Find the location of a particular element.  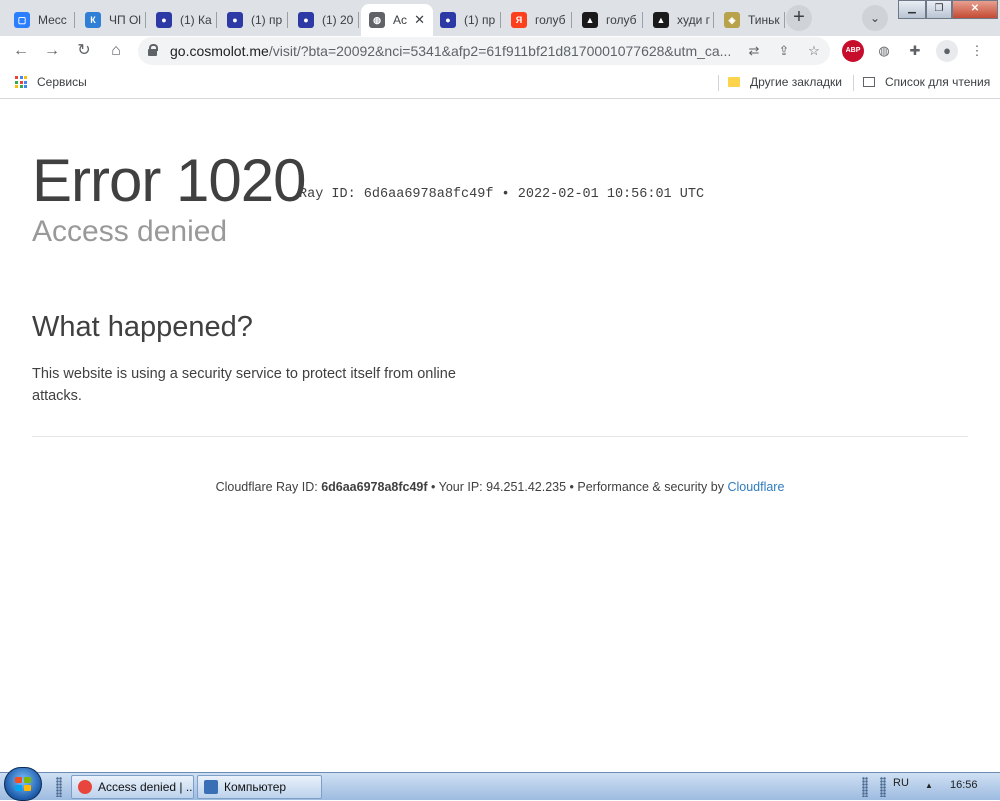

error-title: Error 1020 is located at coordinates (169, 180).